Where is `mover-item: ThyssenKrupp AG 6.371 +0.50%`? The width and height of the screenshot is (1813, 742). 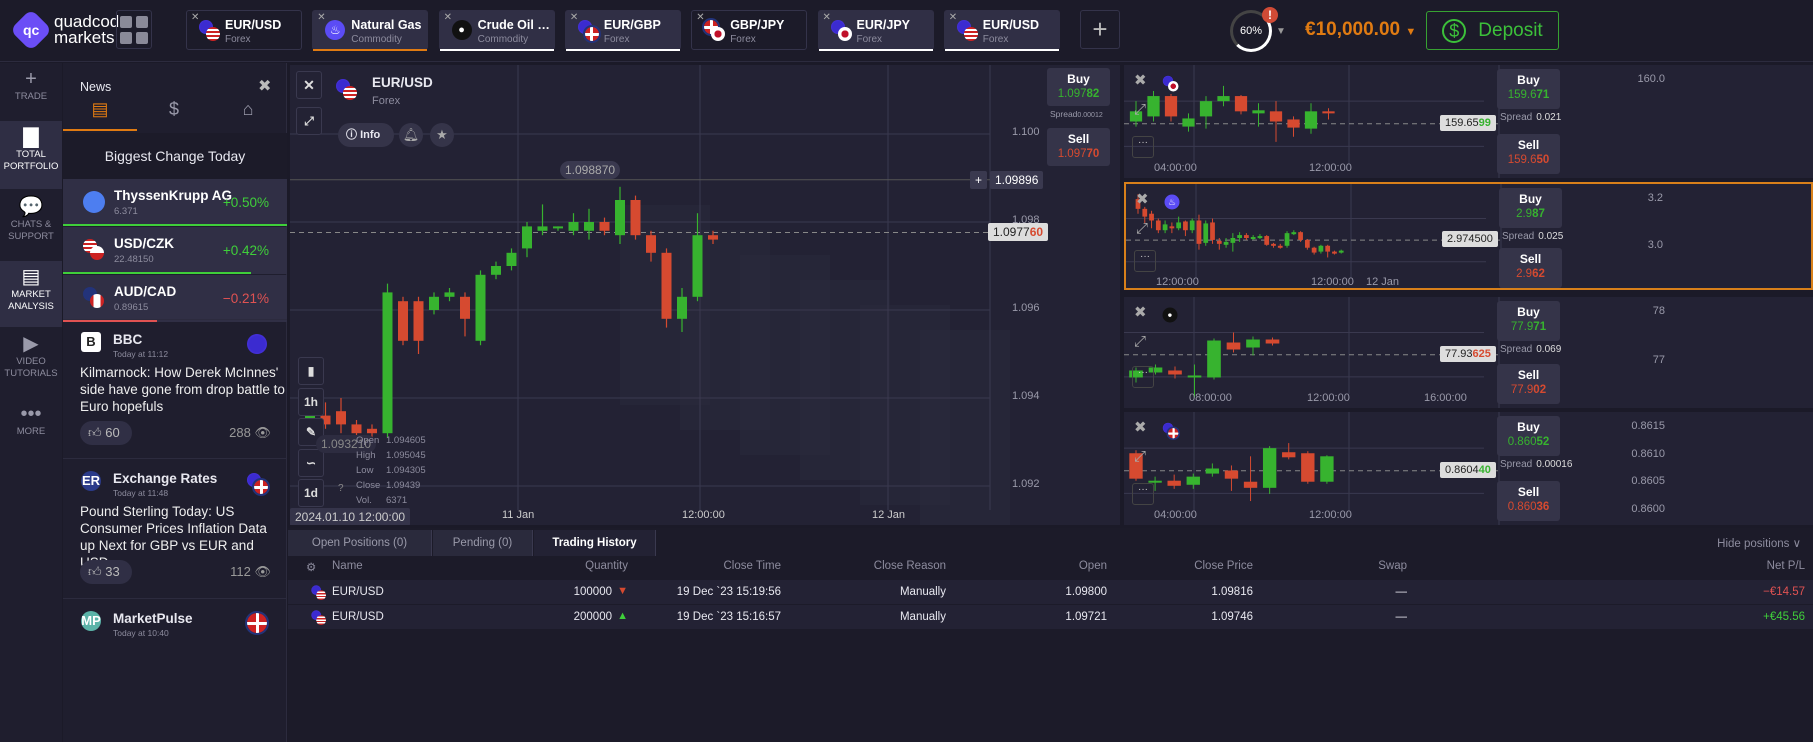 mover-item: ThyssenKrupp AG 6.371 +0.50% is located at coordinates (175, 202).